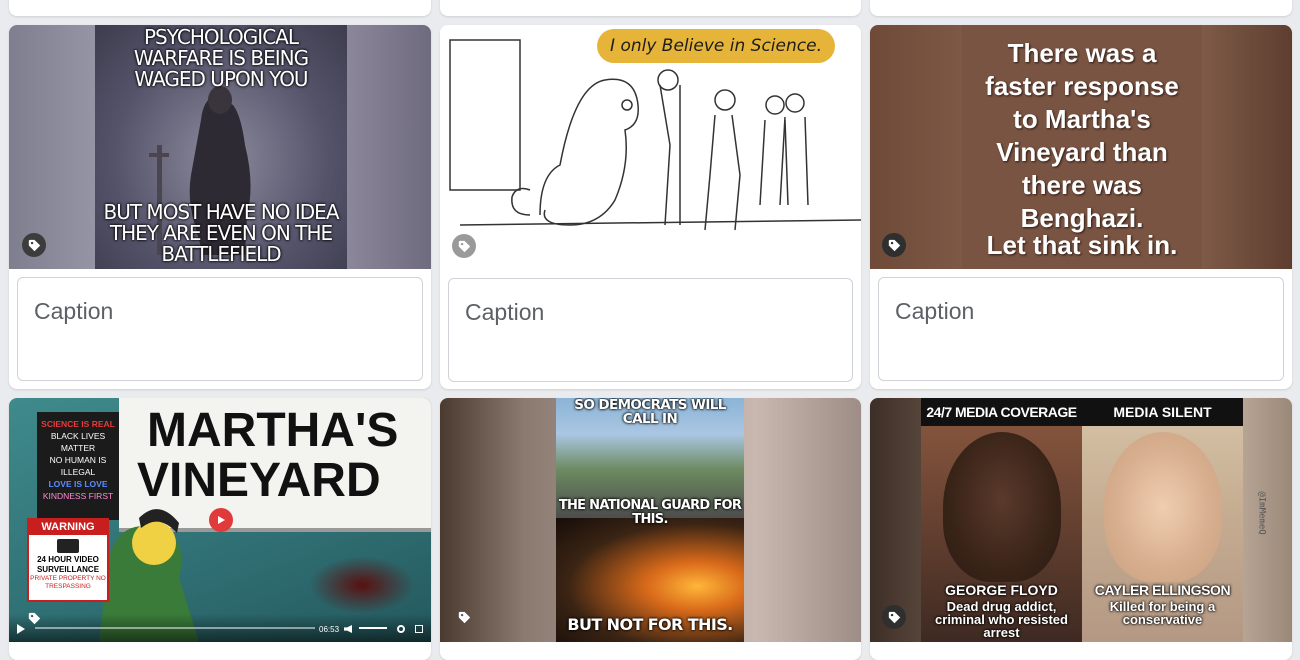 This screenshot has width=1300, height=660. Describe the element at coordinates (1082, 245) in the screenshot. I see `meme-sub-text: Let that sink in.` at that location.